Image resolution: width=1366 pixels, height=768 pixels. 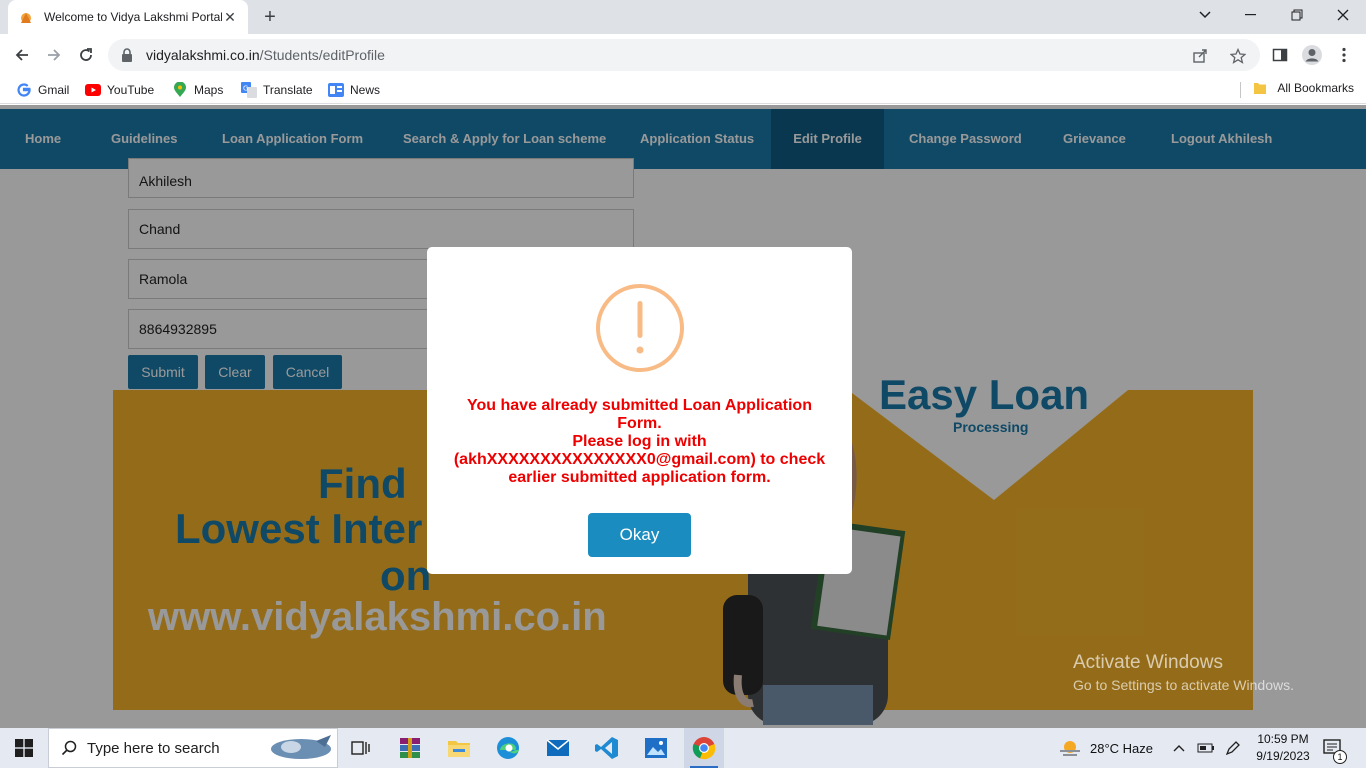 I want to click on google-g-icon, so click(x=24, y=90).